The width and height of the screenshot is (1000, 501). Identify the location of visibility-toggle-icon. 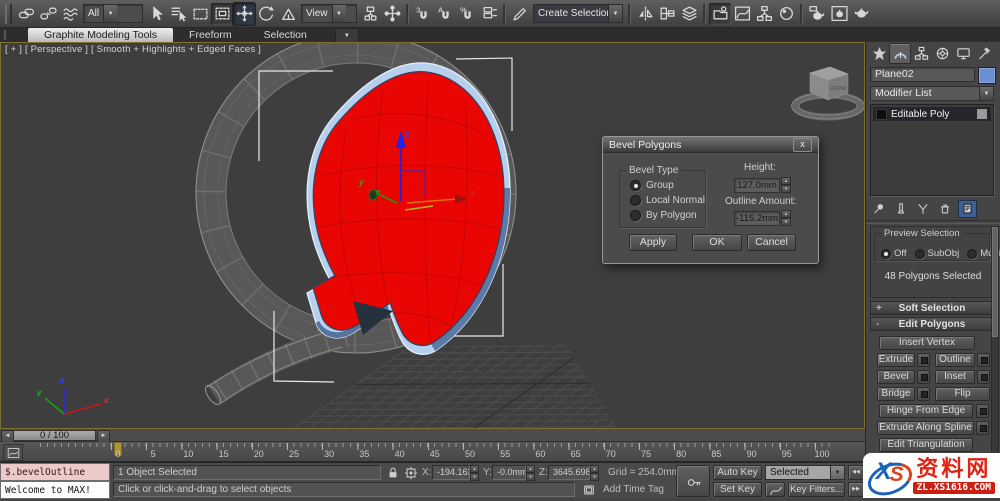
(982, 114).